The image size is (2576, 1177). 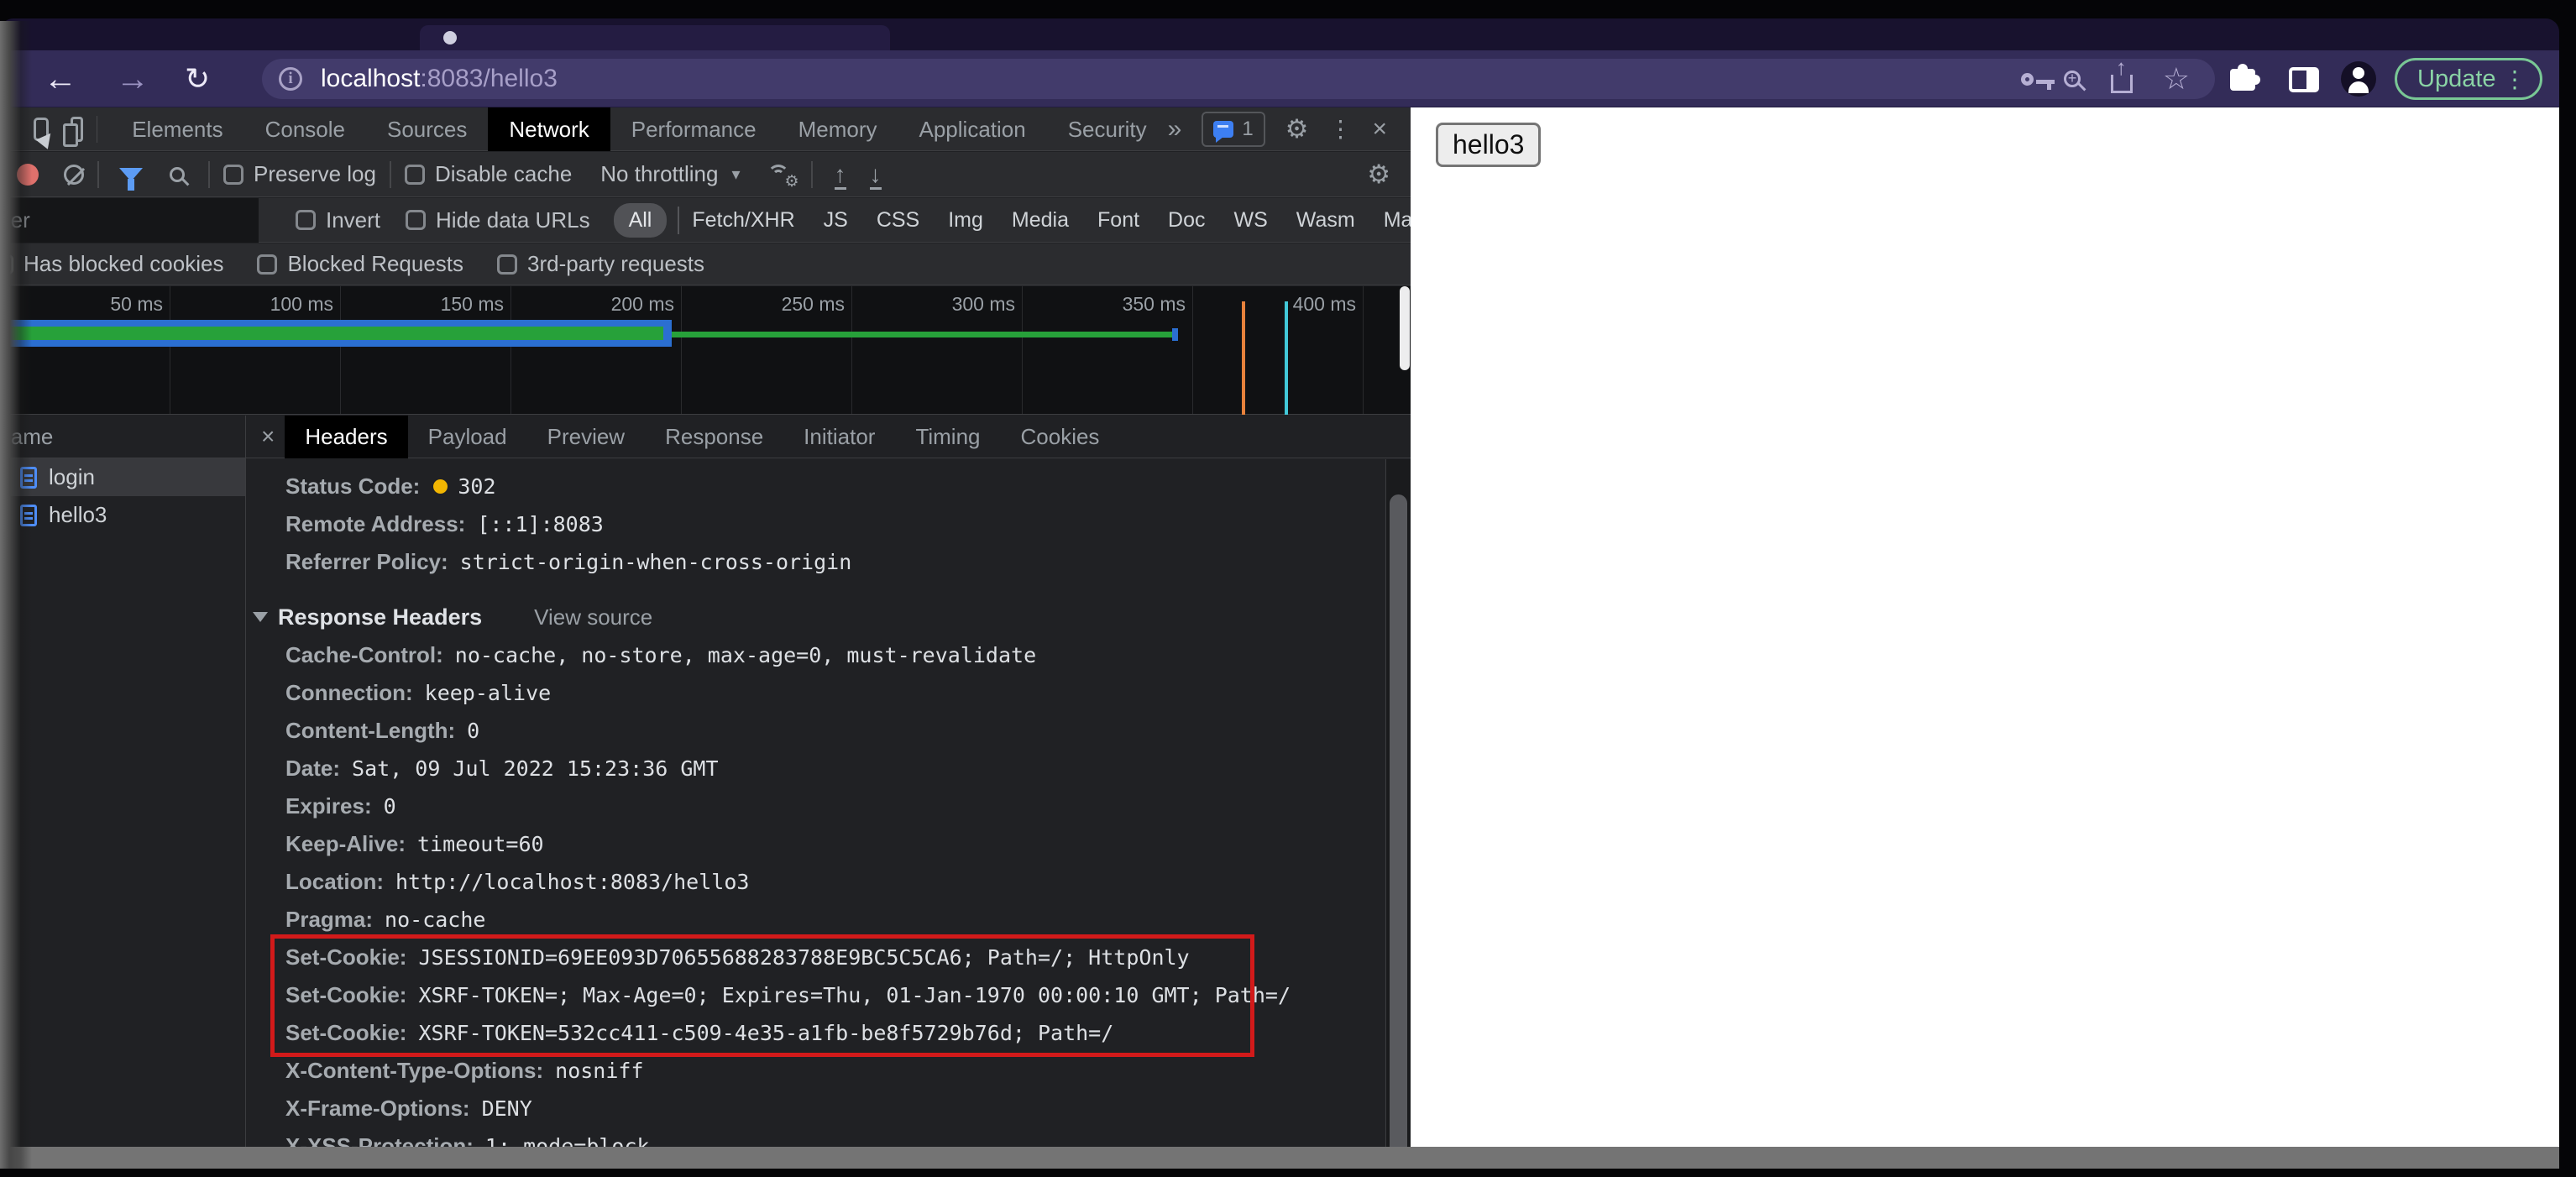 What do you see at coordinates (1060, 437) in the screenshot?
I see `detail-tab: Cookies` at bounding box center [1060, 437].